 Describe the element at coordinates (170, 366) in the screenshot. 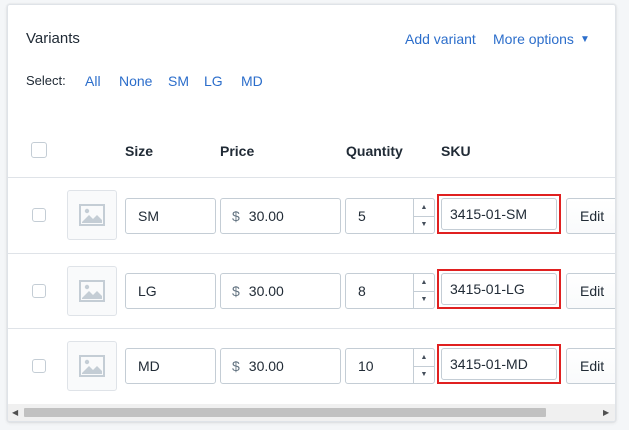

I see `size-input: MD` at that location.